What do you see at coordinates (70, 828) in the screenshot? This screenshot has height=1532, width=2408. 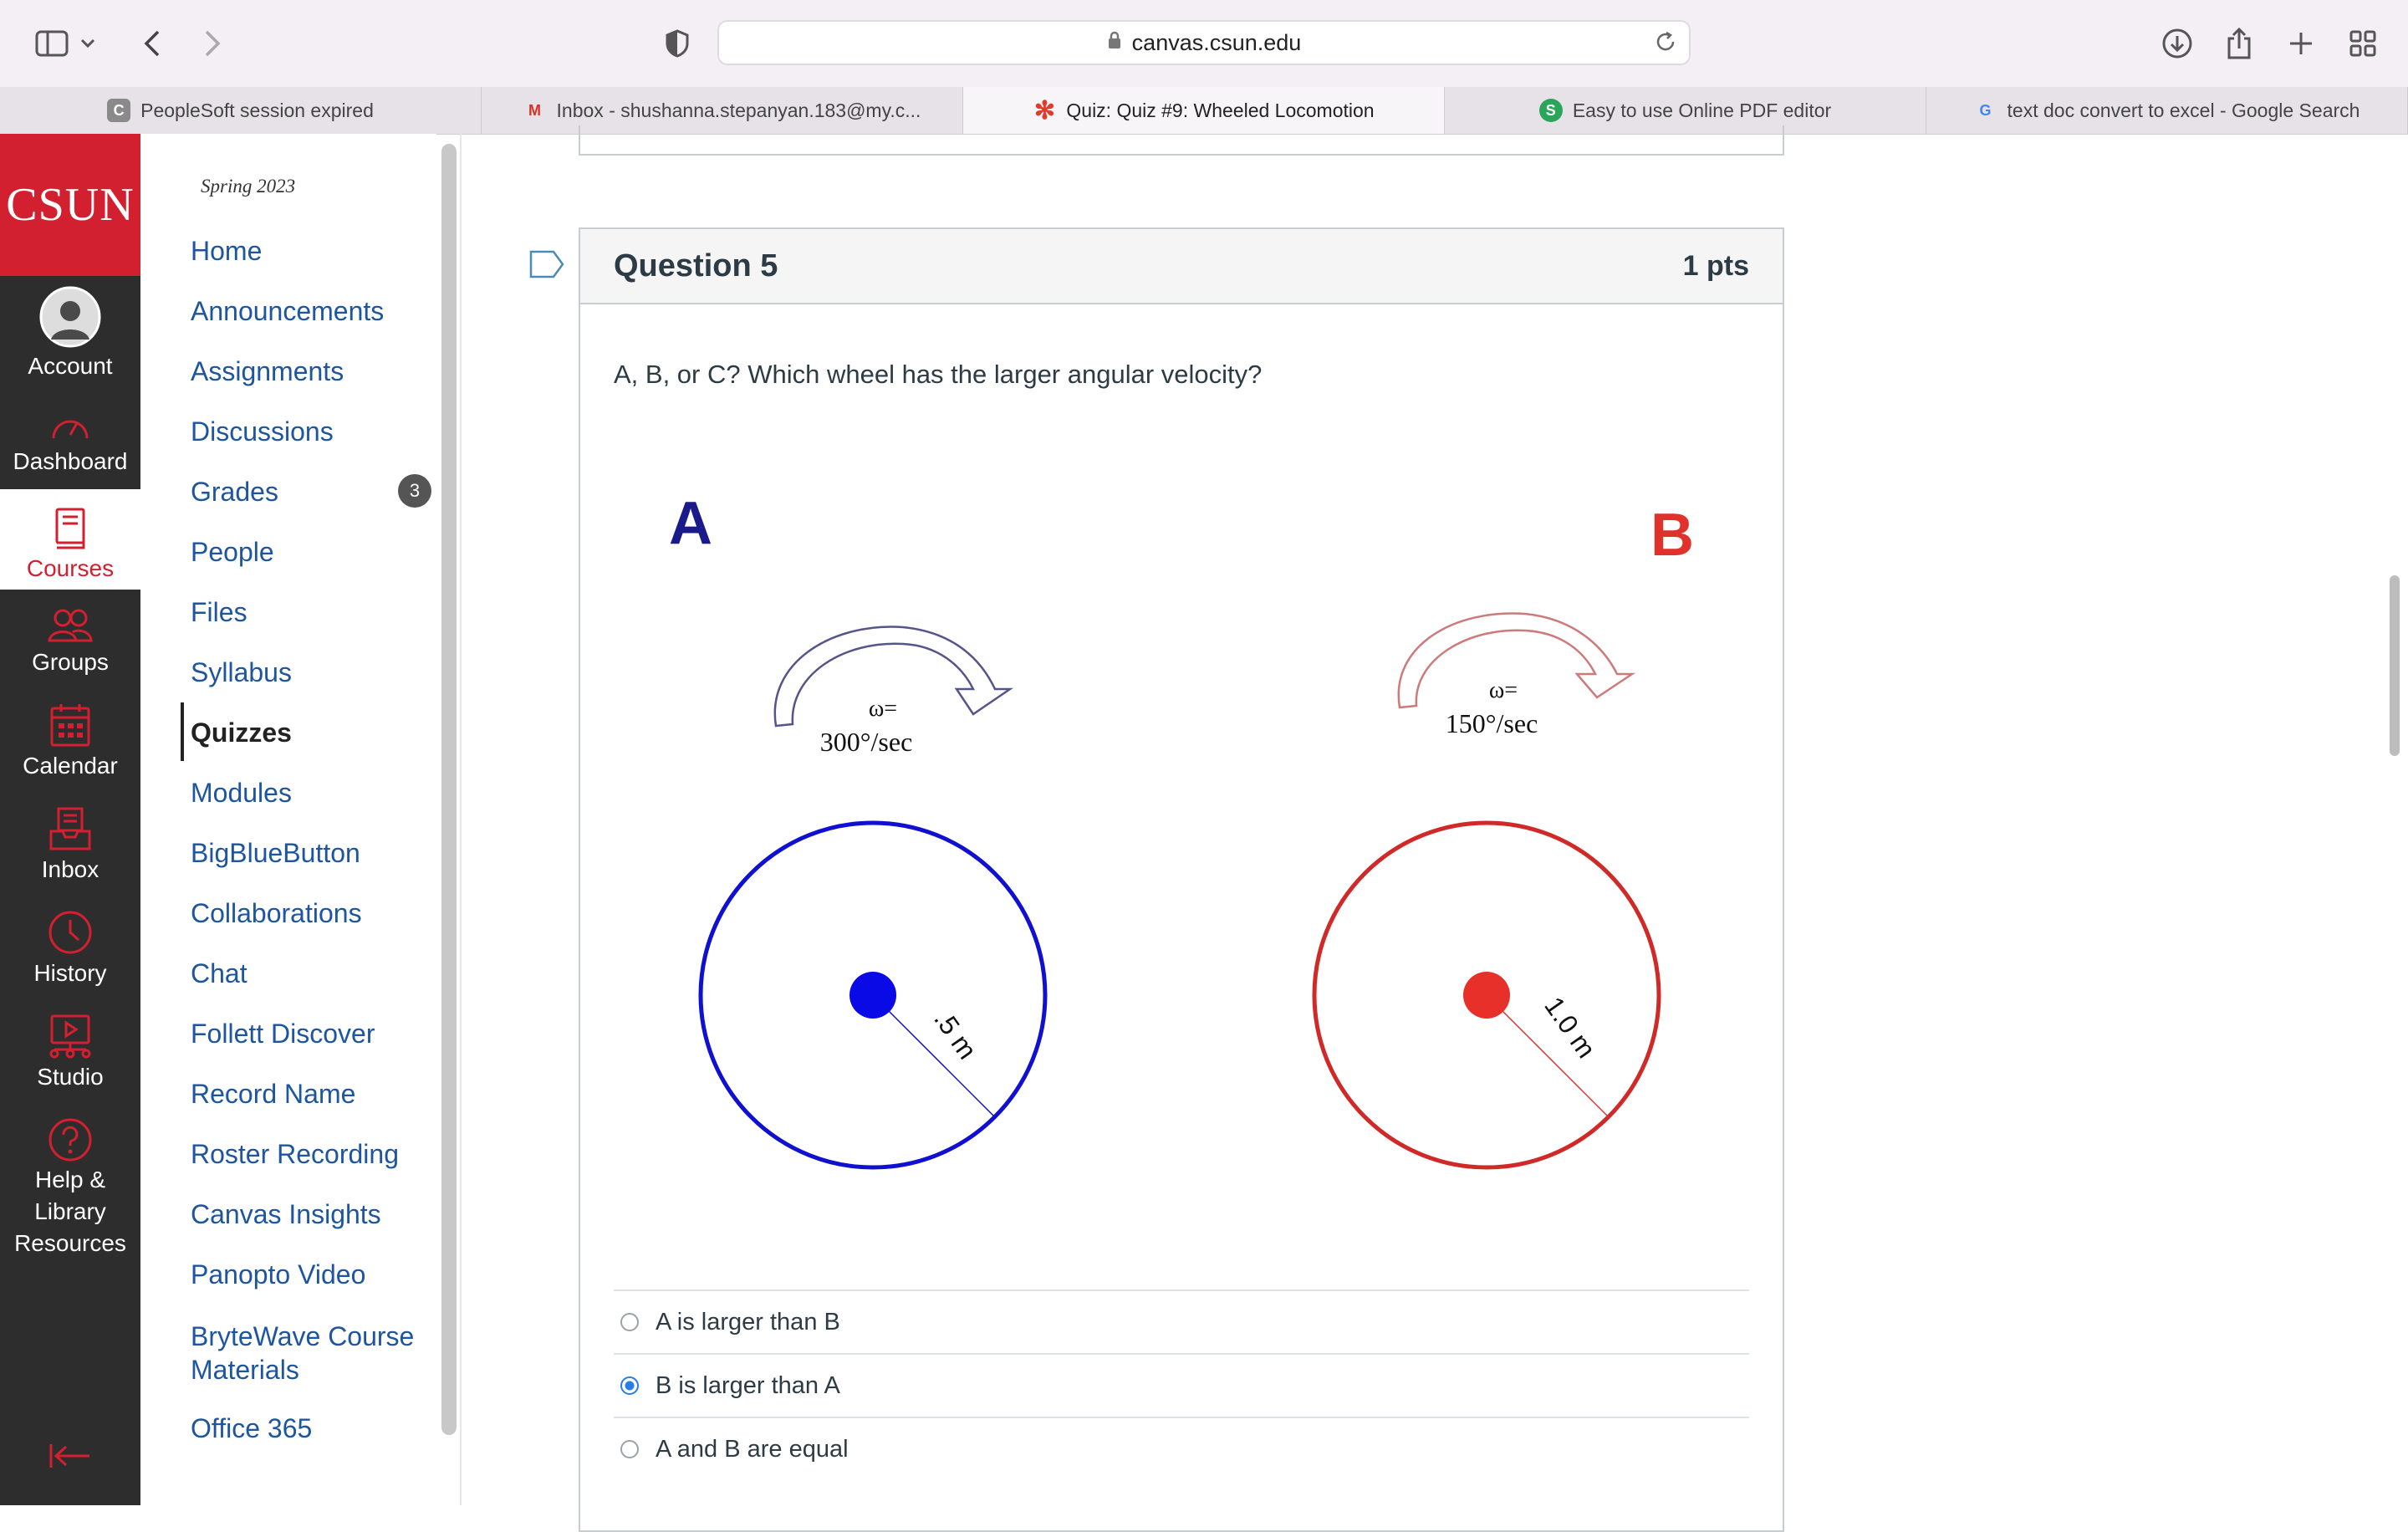 I see `inbox-icon` at bounding box center [70, 828].